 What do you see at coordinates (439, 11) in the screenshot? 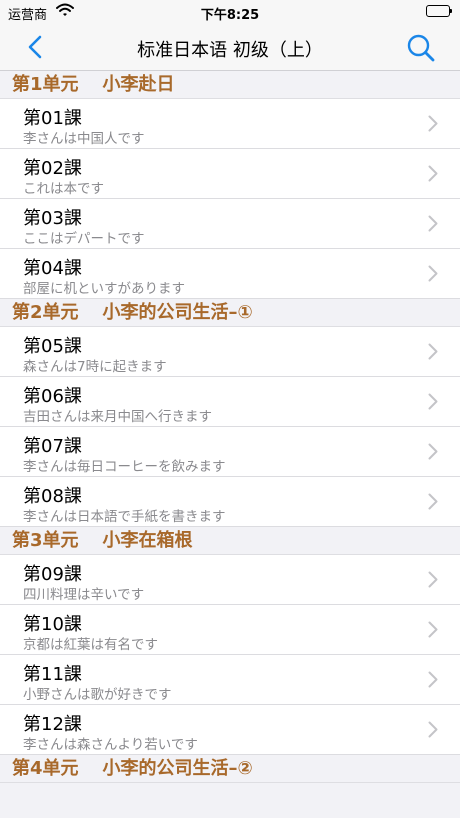
I see `battery-icon` at bounding box center [439, 11].